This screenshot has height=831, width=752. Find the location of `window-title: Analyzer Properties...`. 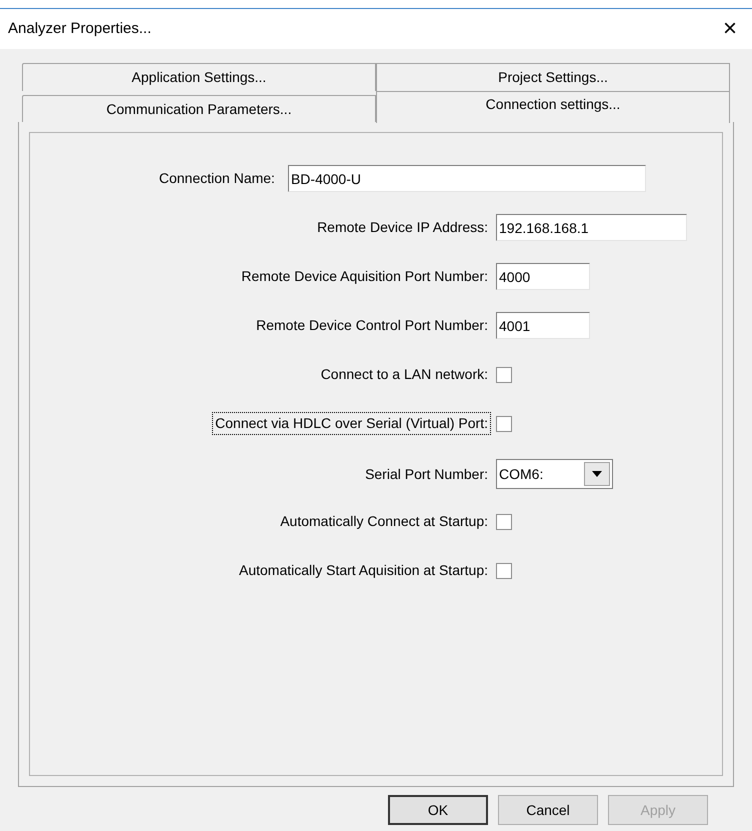

window-title: Analyzer Properties... is located at coordinates (80, 28).